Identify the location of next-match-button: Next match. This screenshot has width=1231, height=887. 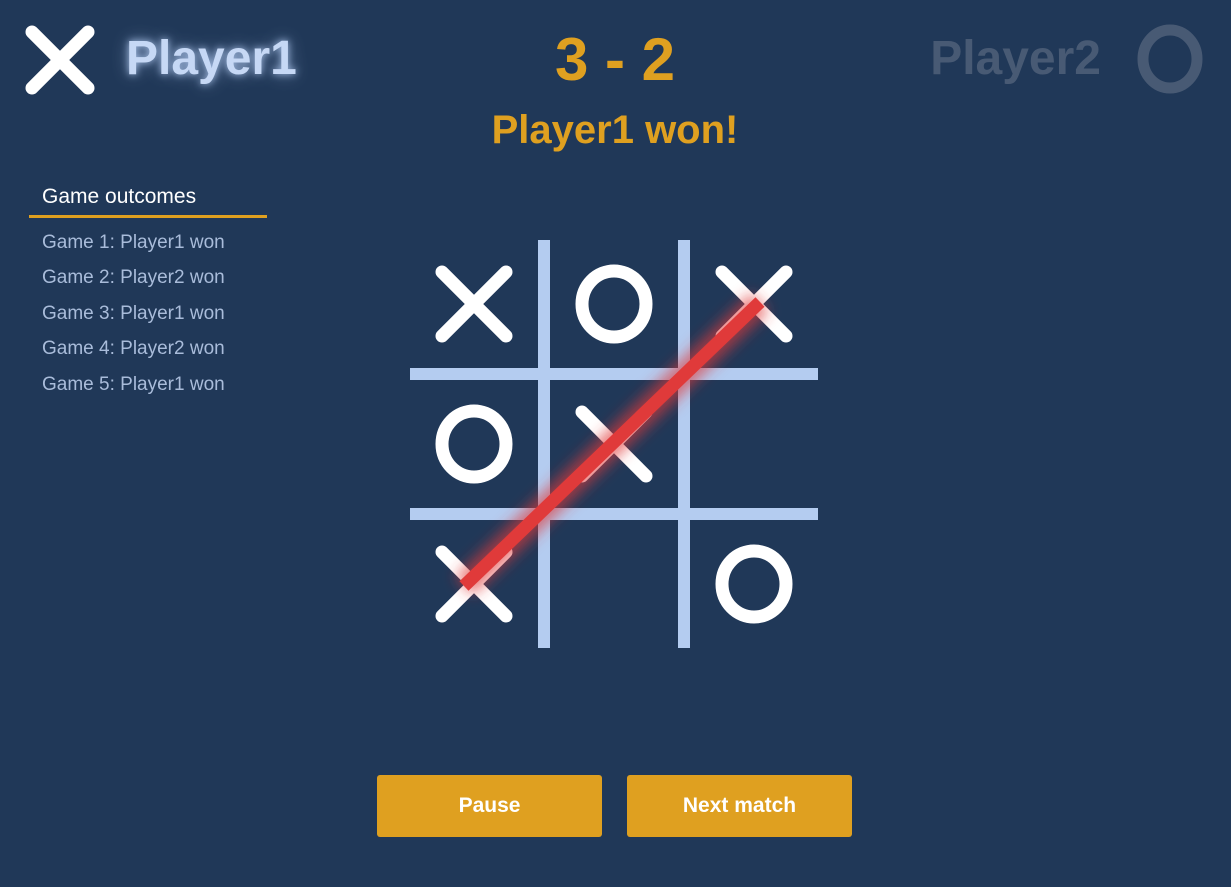
(739, 806).